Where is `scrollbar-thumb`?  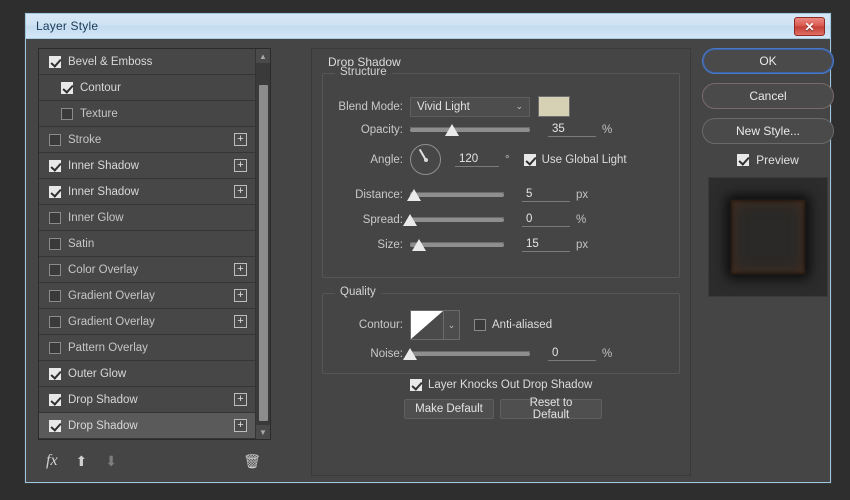
scrollbar-thumb is located at coordinates (263, 253).